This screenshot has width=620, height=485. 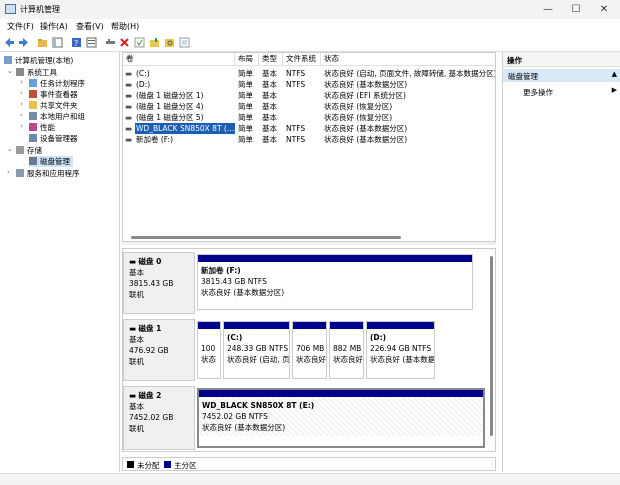 I want to click on tree-item-label: 本地用户和组, so click(x=62, y=116).